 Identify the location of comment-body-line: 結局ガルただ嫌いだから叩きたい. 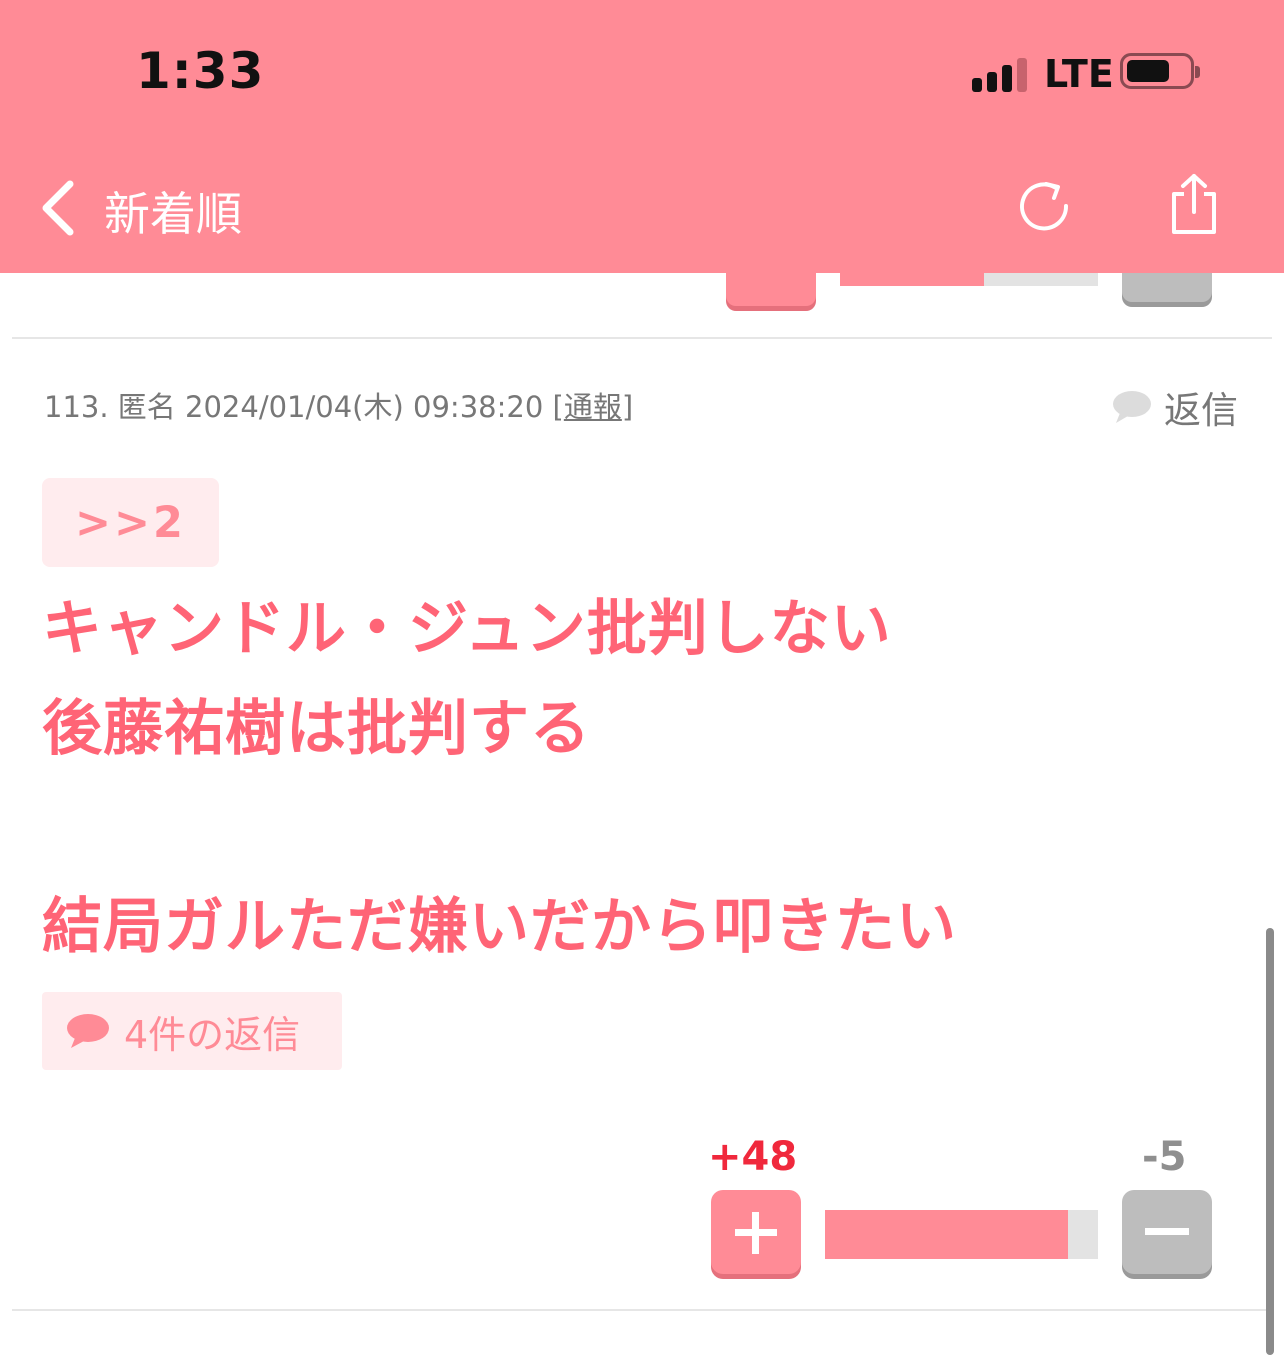
(499, 927).